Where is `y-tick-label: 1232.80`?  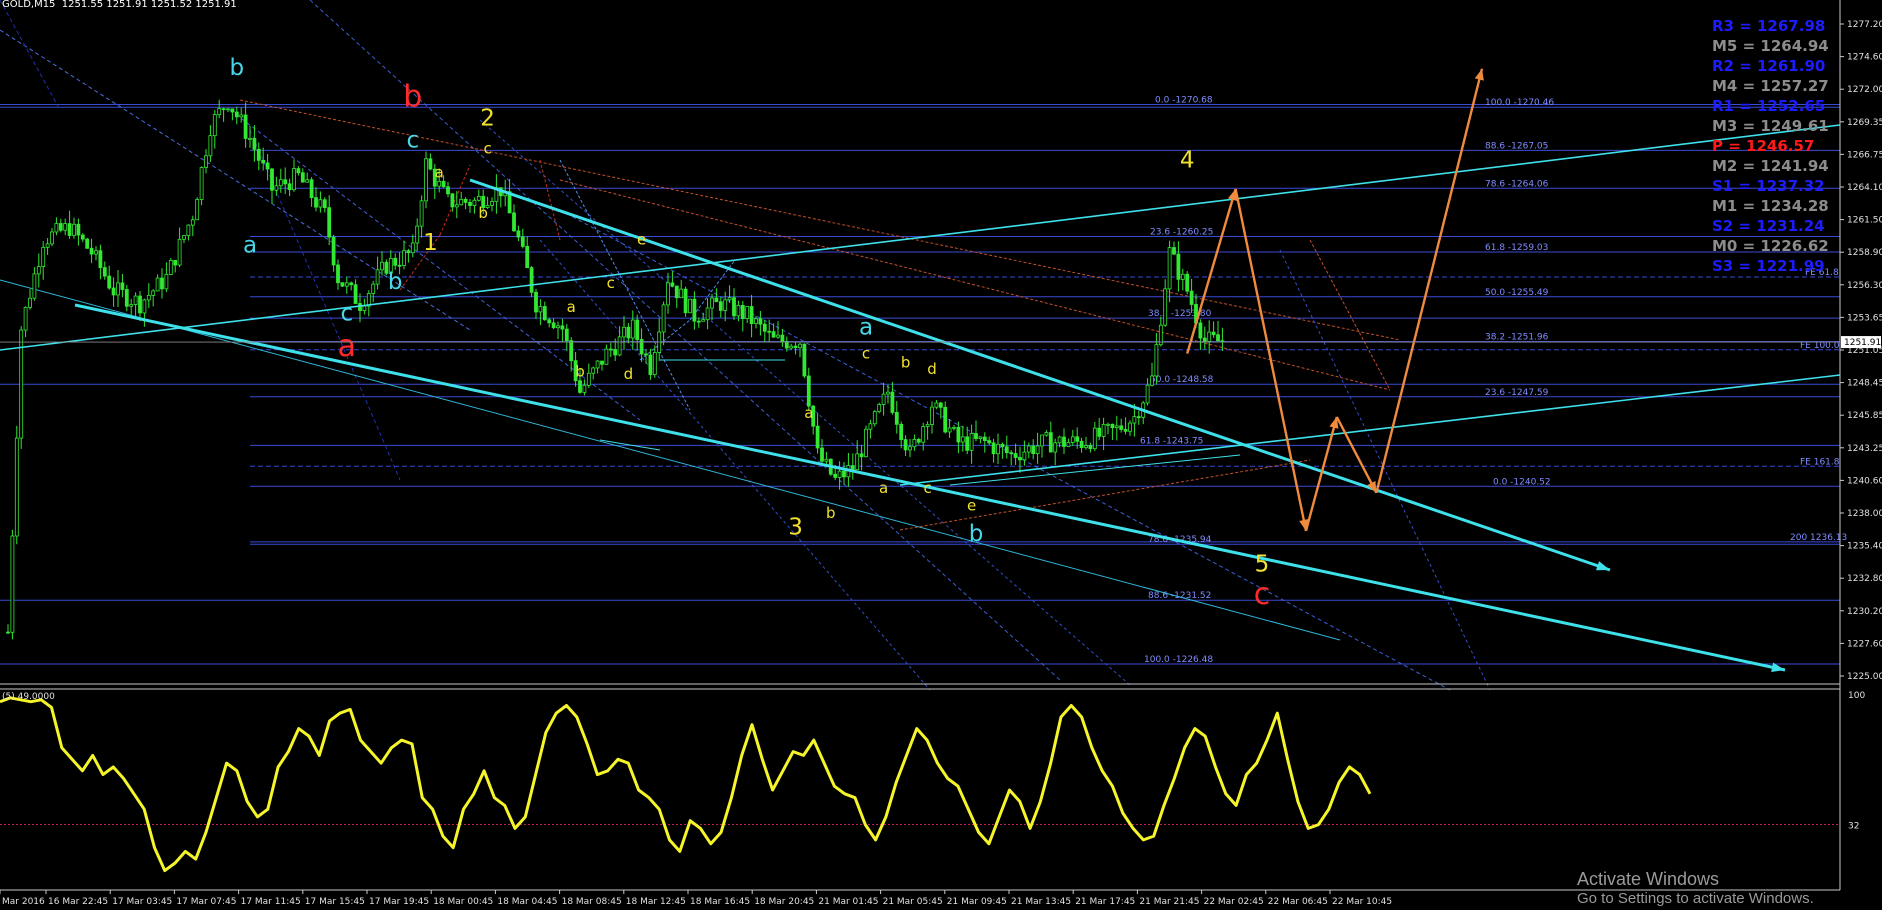 y-tick-label: 1232.80 is located at coordinates (1864, 579).